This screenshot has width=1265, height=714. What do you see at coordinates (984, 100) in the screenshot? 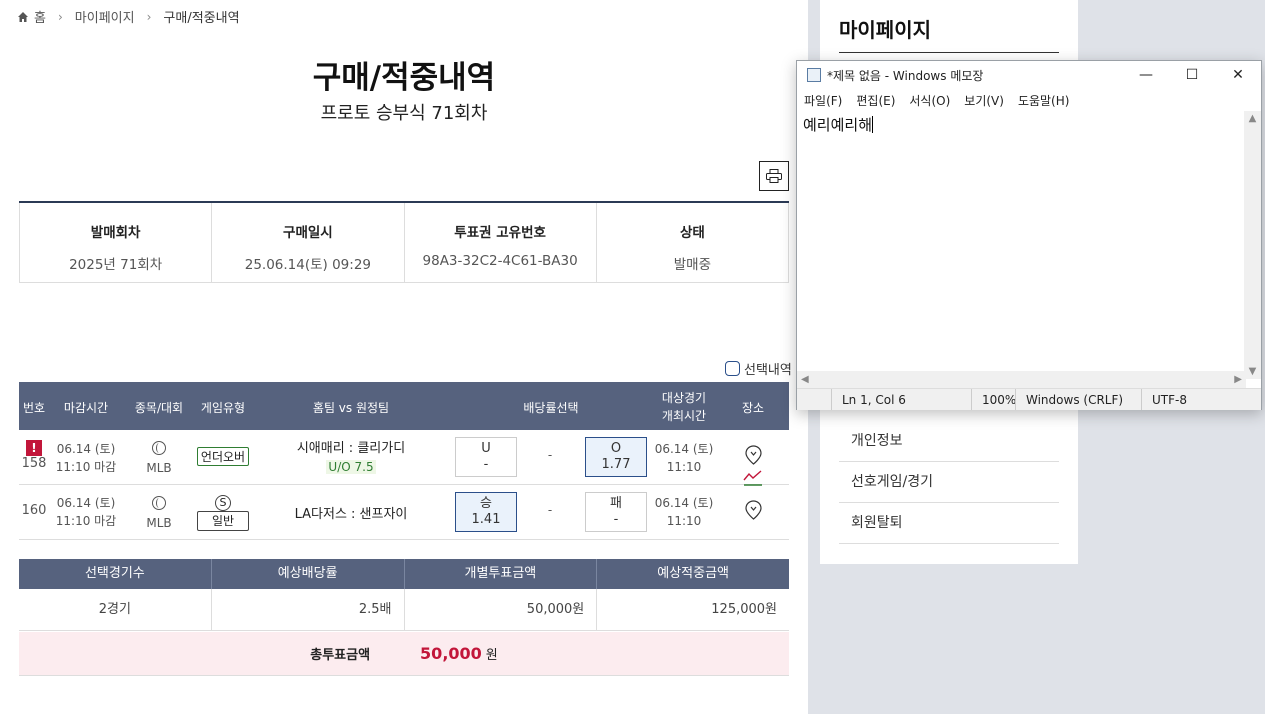
I see `menu-view: 보기(V)` at bounding box center [984, 100].